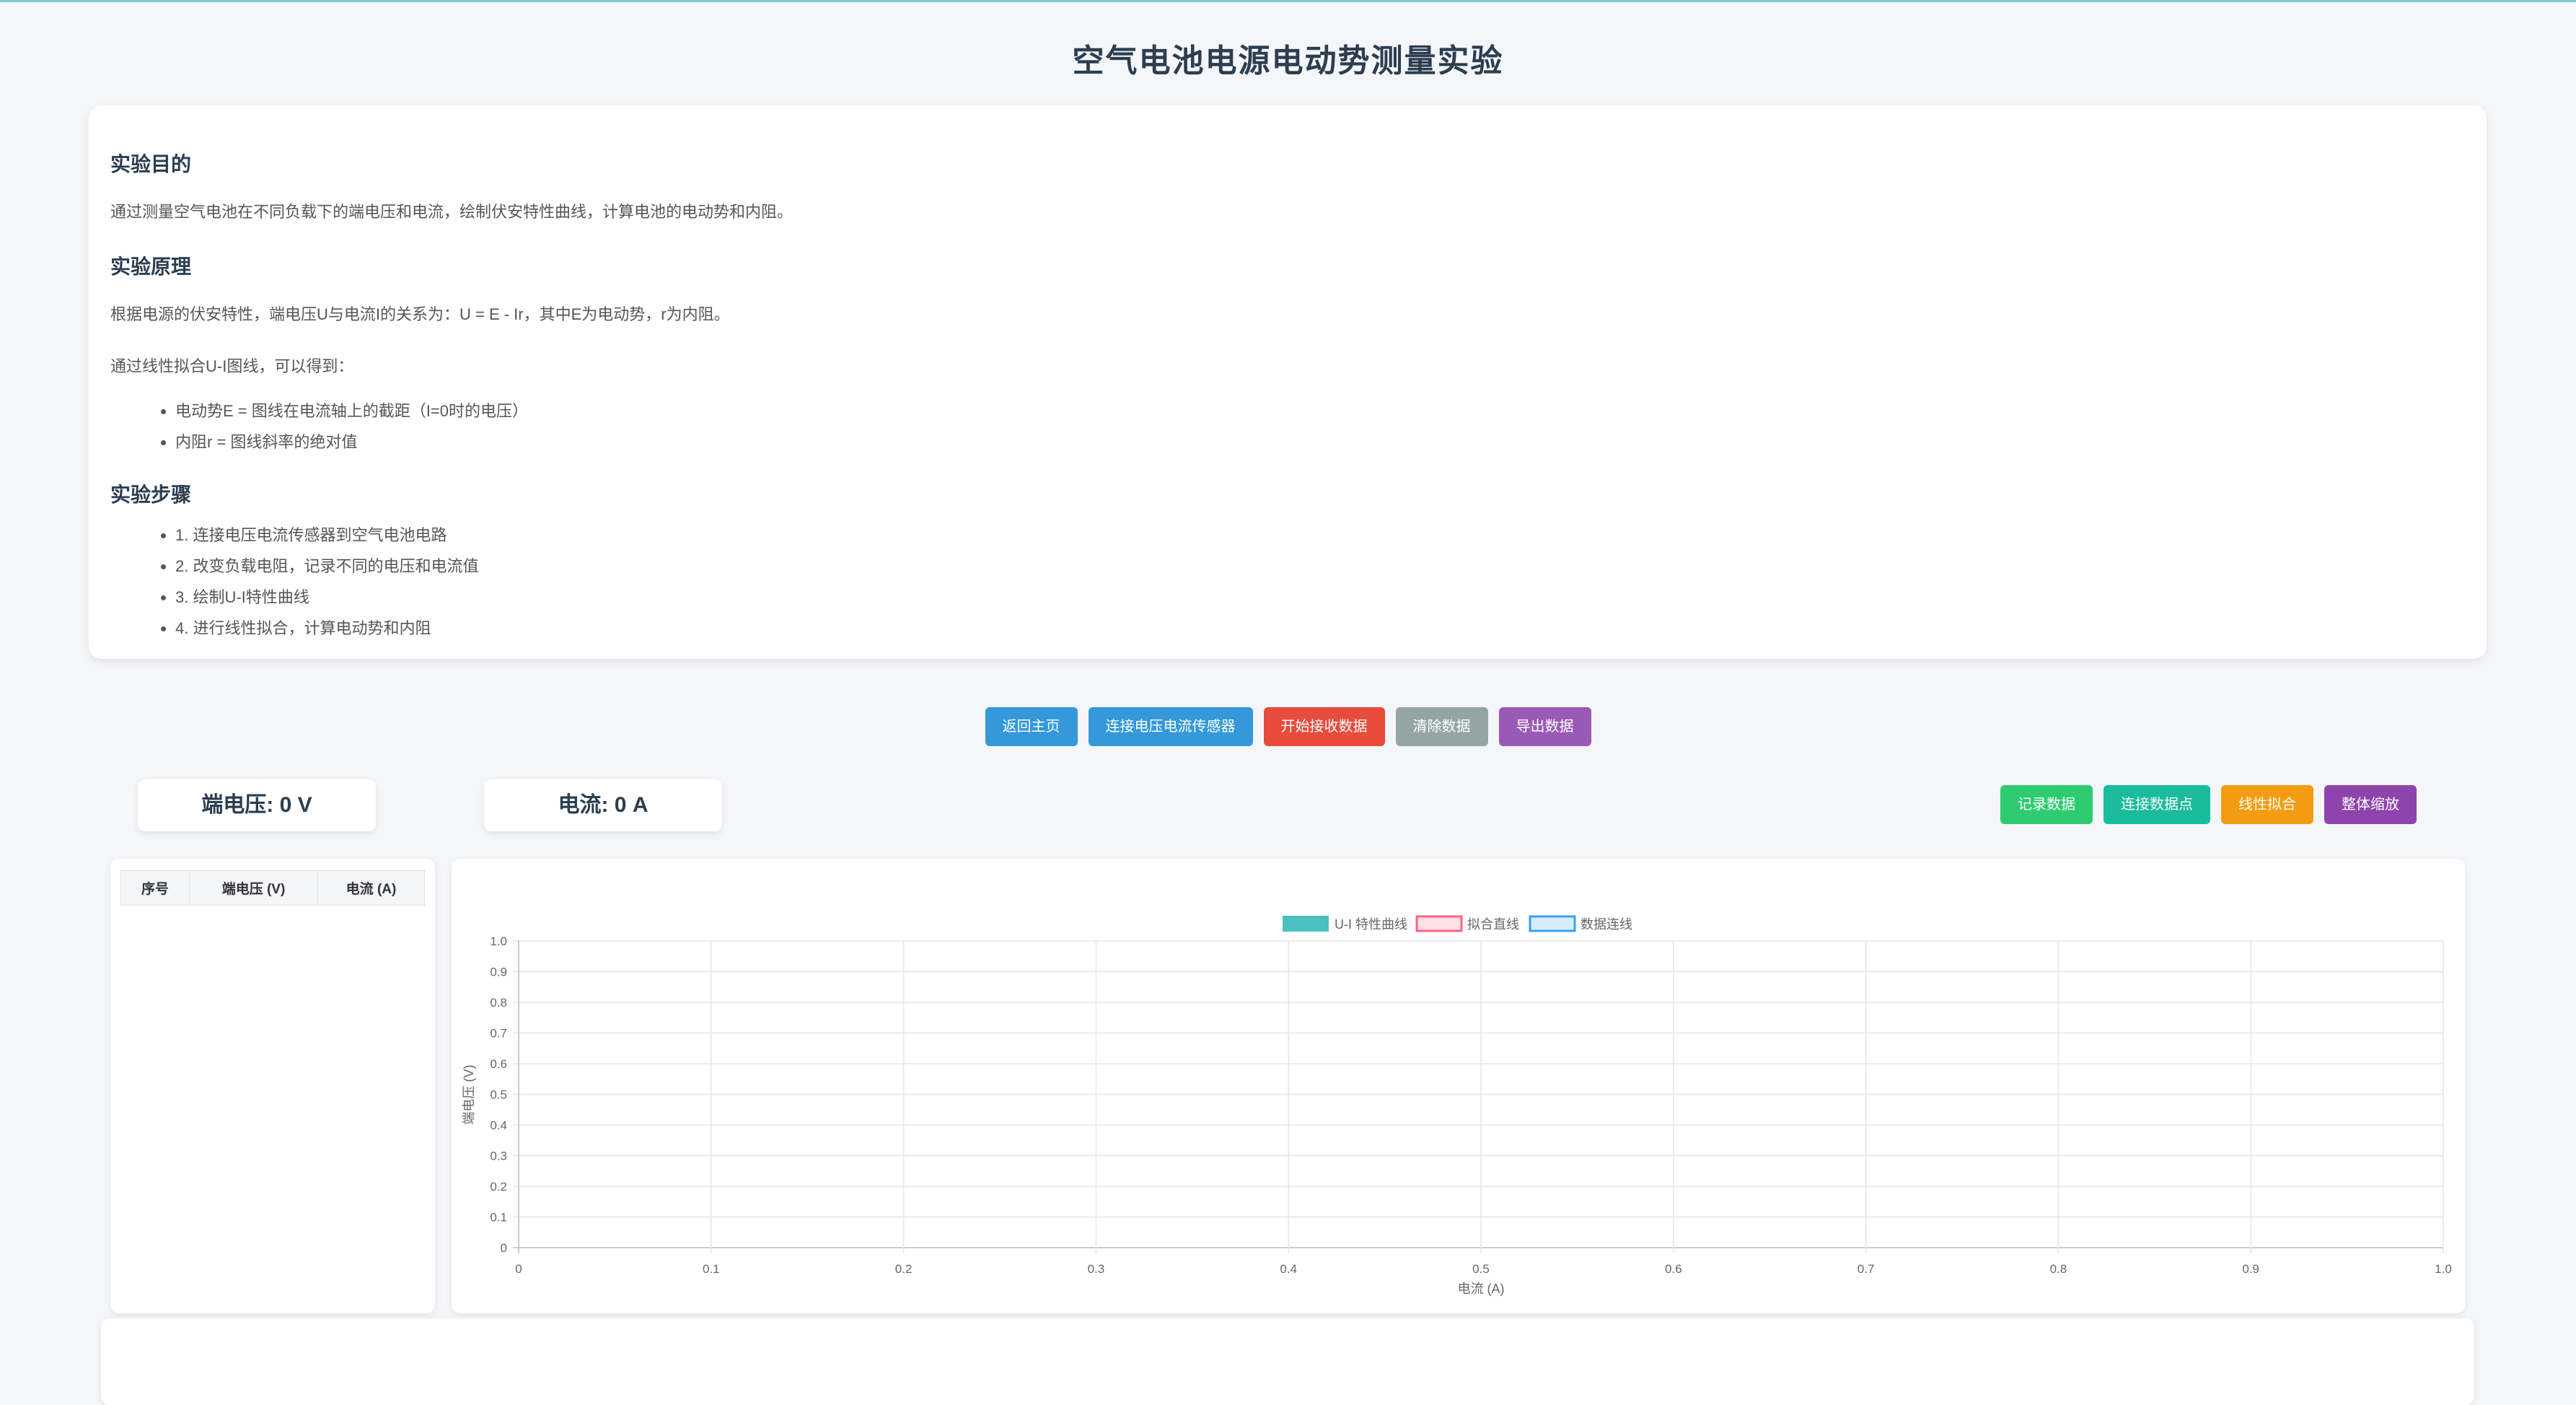 This screenshot has width=2576, height=1405. I want to click on principle-item: 内阻r = 图线斜率的绝对值, so click(1320, 442).